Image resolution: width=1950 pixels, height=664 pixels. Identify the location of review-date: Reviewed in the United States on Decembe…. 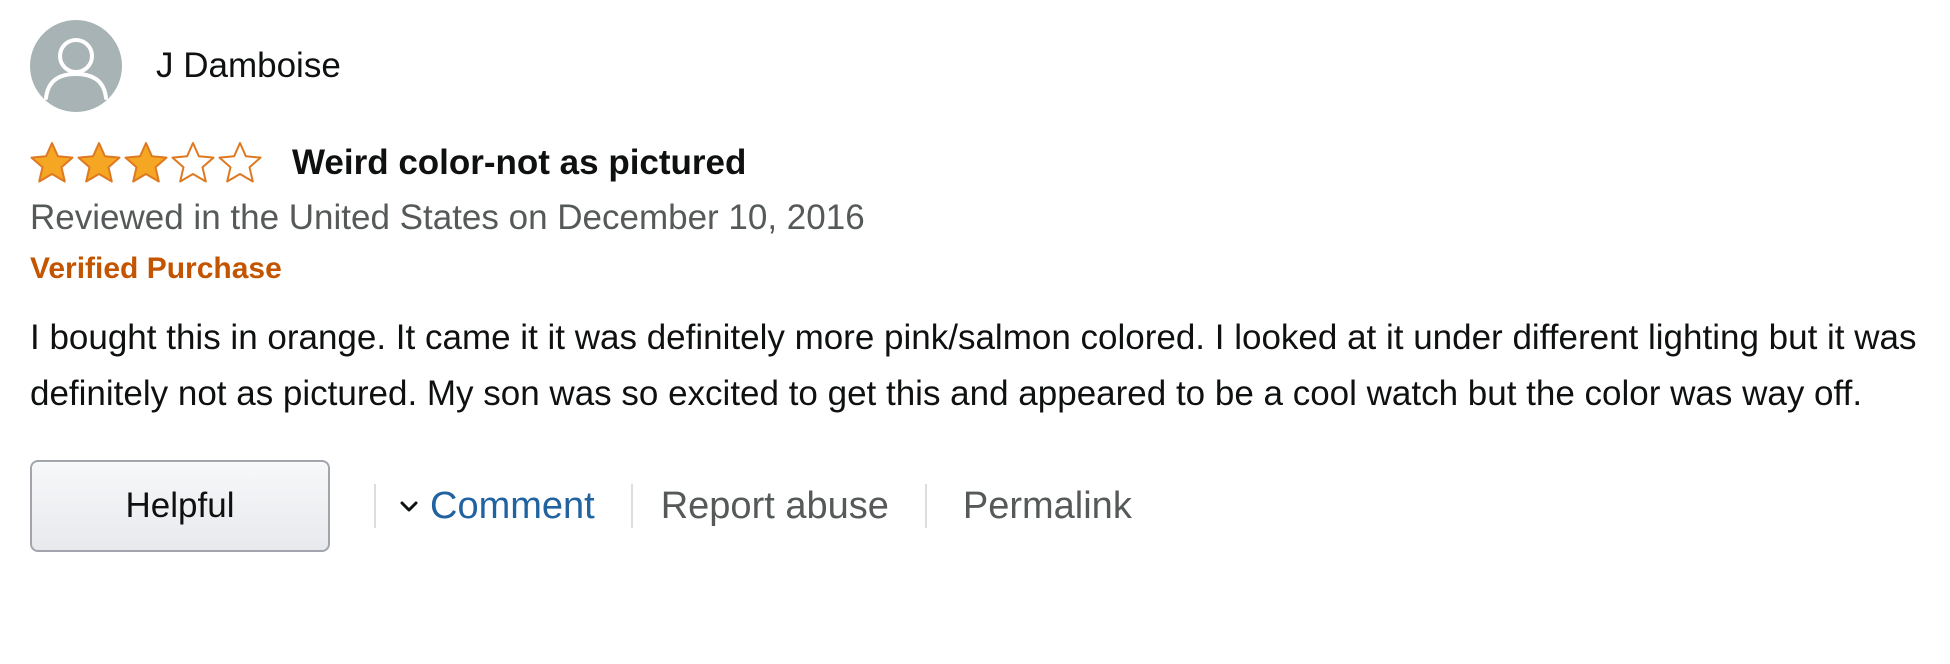
(447, 217).